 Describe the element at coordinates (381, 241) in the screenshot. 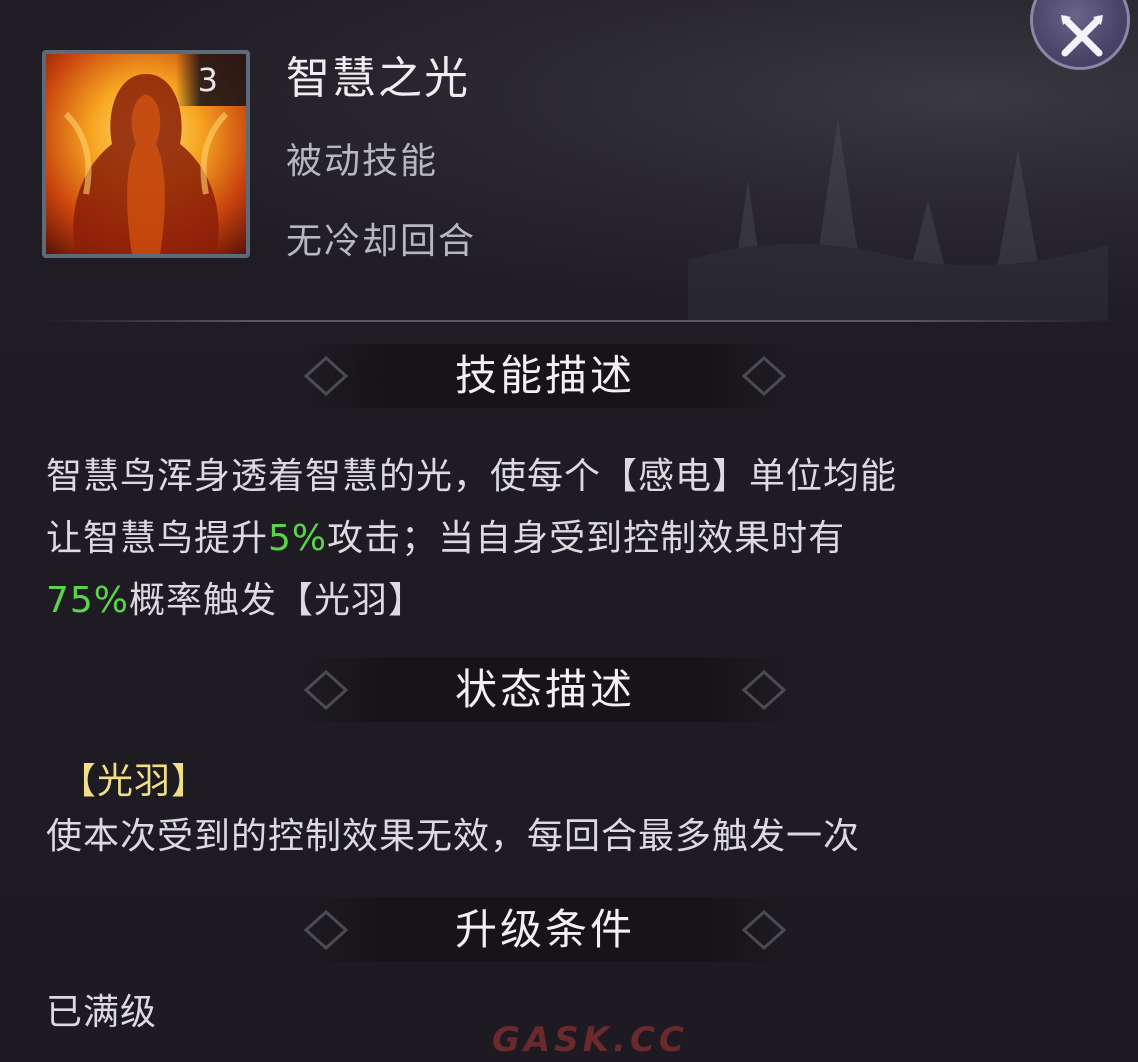

I see `skill-cooldown: 无冷却回合` at that location.